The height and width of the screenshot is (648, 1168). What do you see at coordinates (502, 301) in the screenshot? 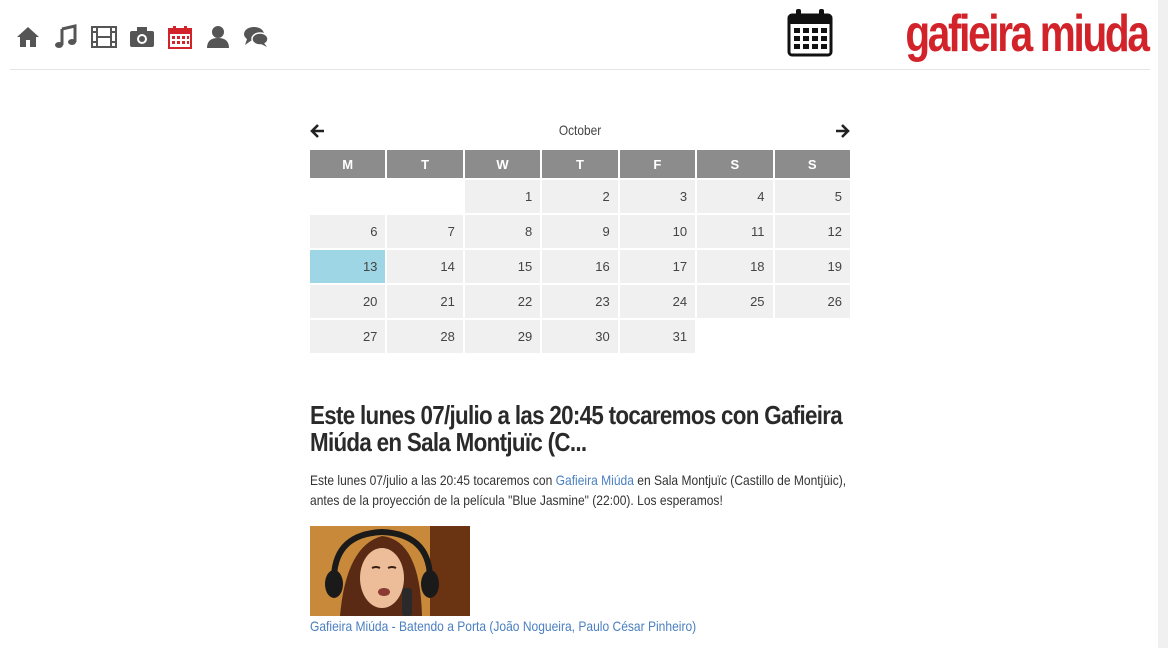
I see `calendar-day-cell: 22` at bounding box center [502, 301].